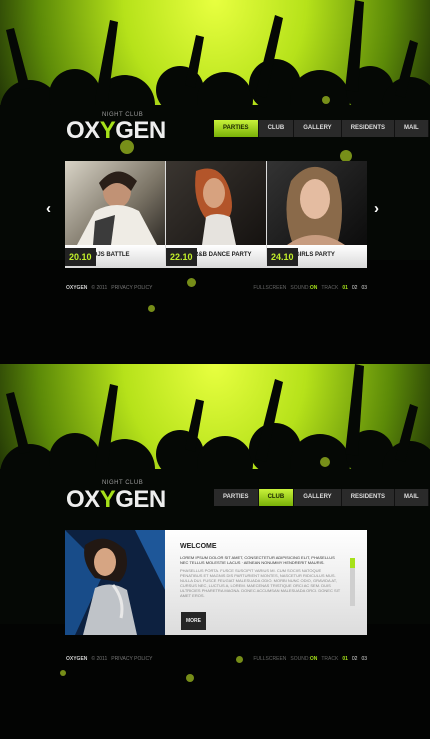 The image size is (430, 739). What do you see at coordinates (352, 563) in the screenshot?
I see `scrollbar-thumb` at bounding box center [352, 563].